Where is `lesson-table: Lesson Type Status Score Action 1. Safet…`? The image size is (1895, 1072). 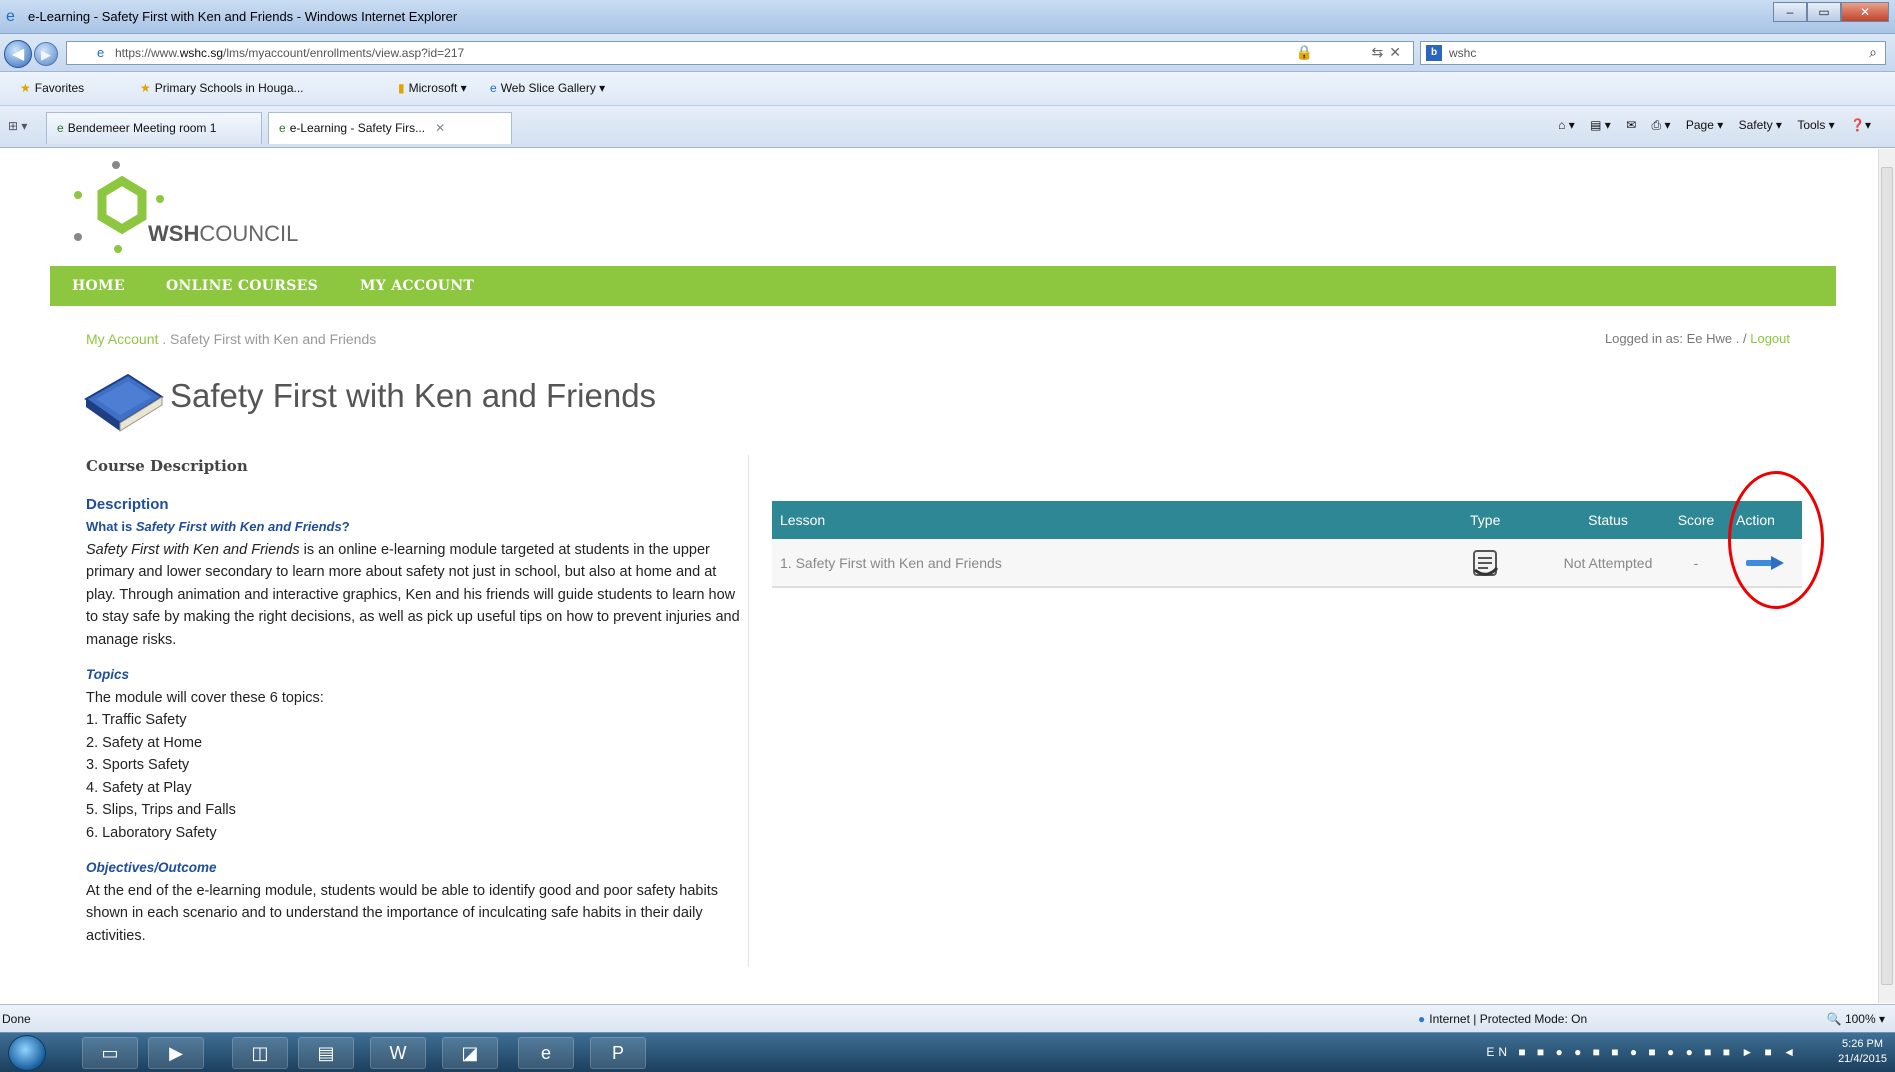
lesson-table: Lesson Type Status Score Action 1. Safet… is located at coordinates (1287, 544).